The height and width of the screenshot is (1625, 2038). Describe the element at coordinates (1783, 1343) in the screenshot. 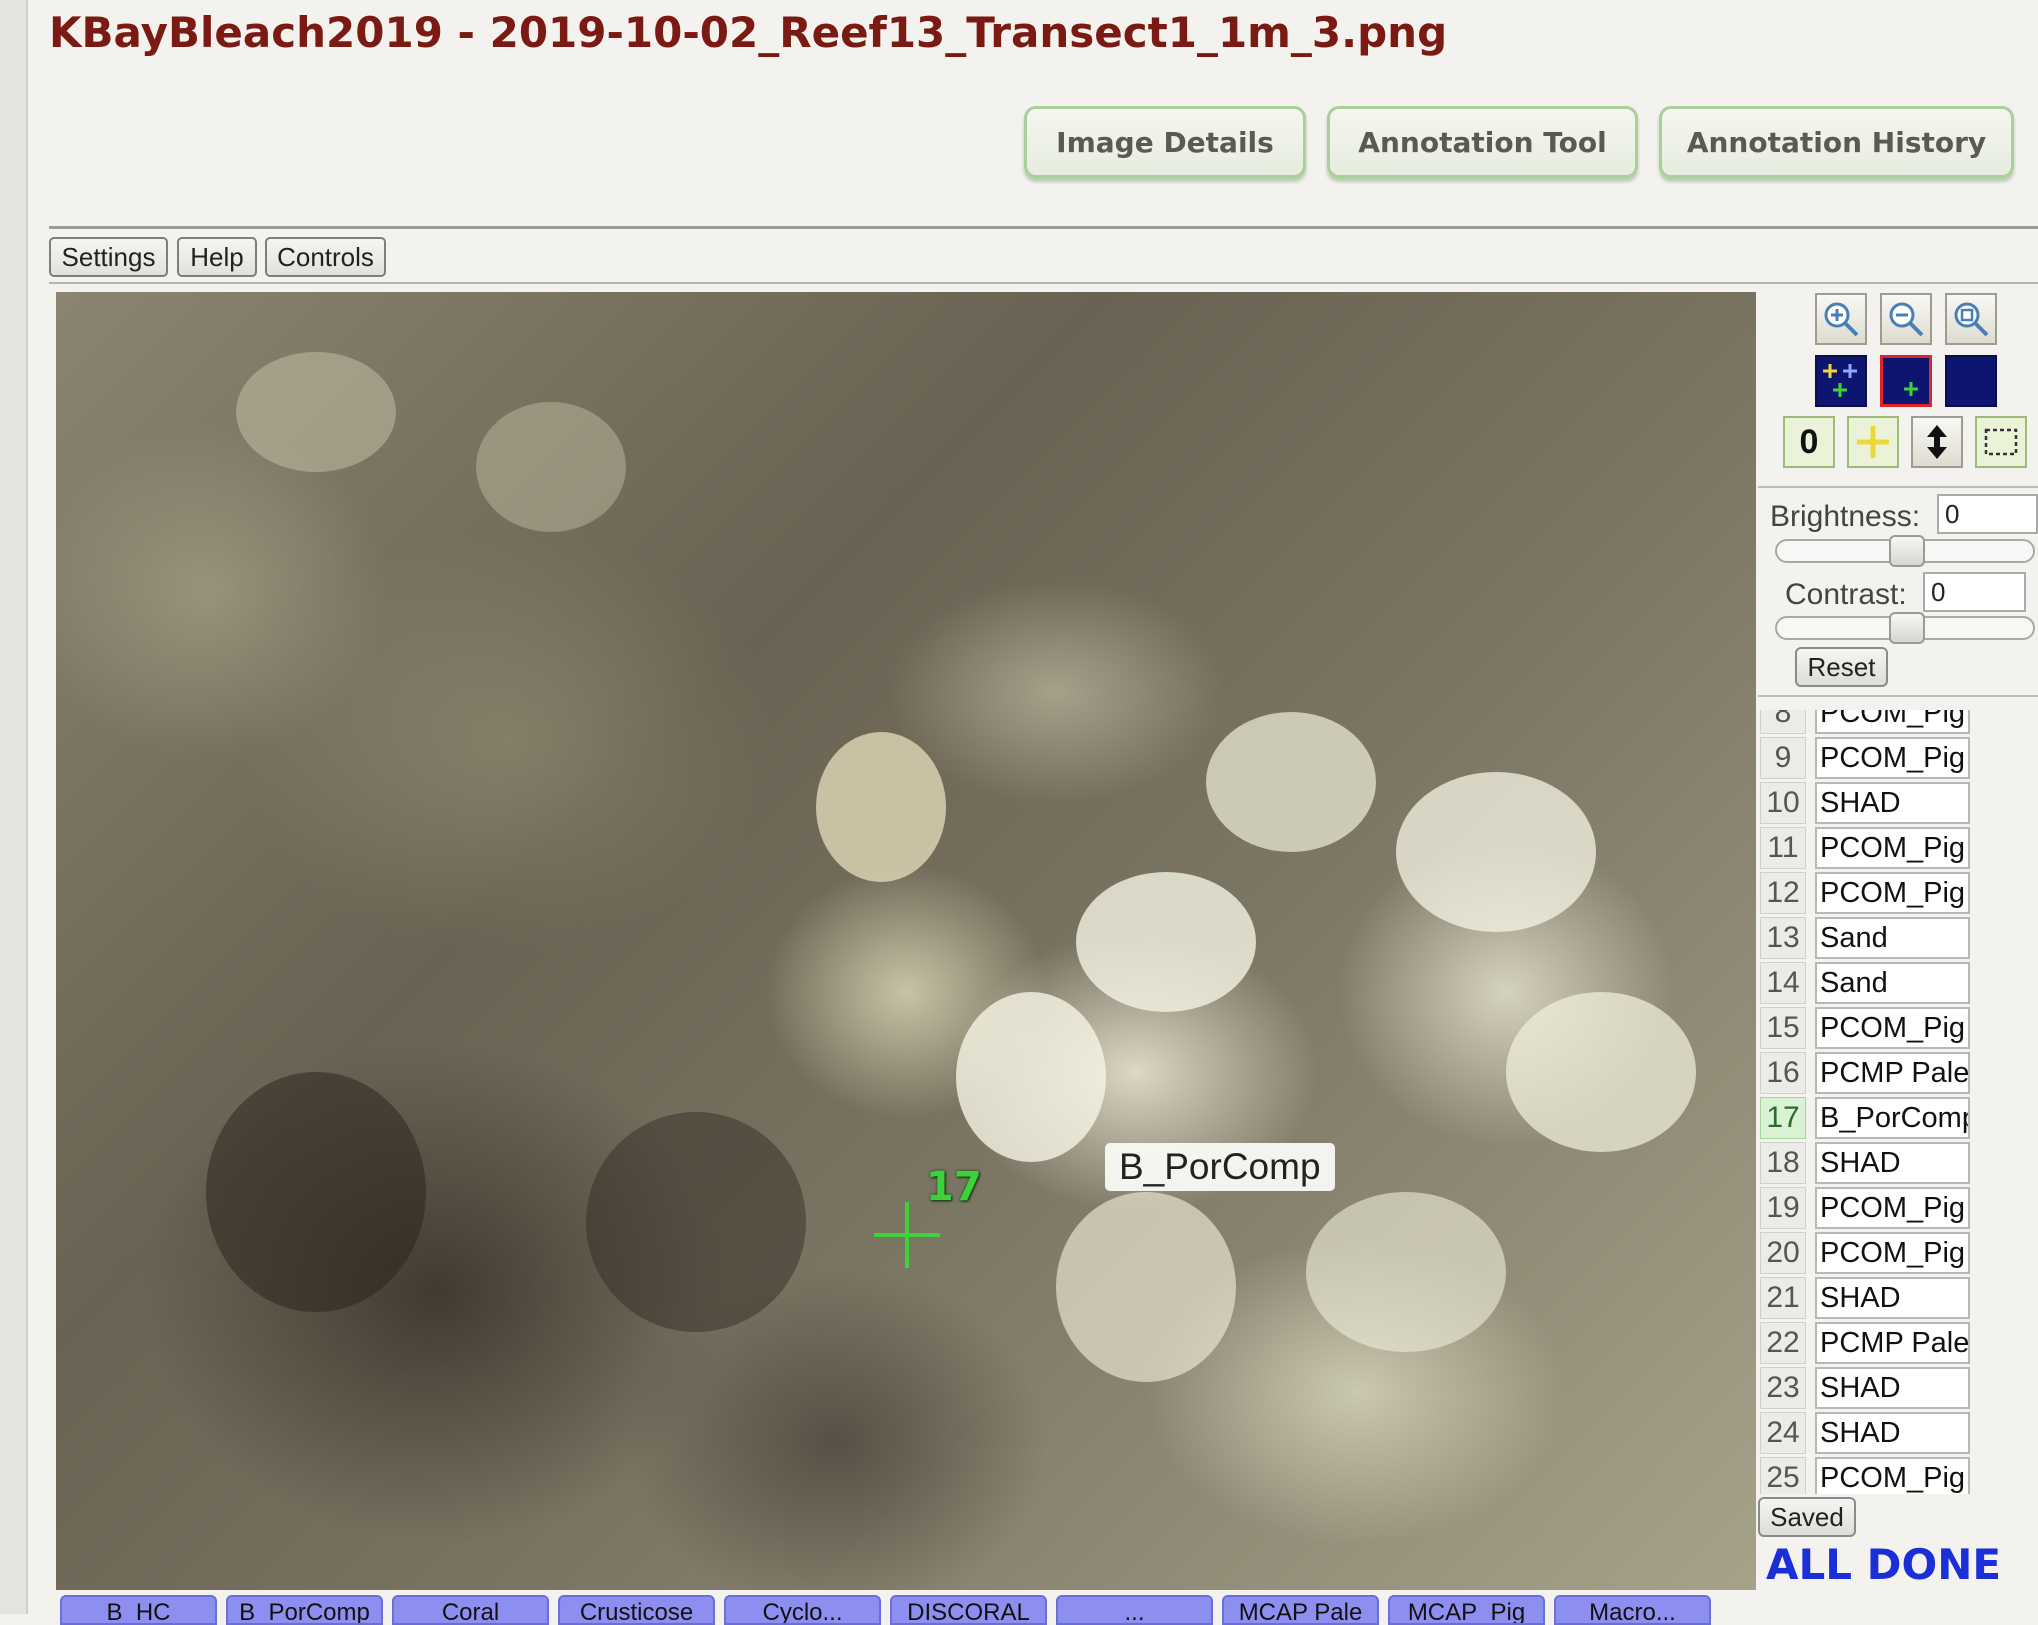

I see `point-number: 22` at that location.